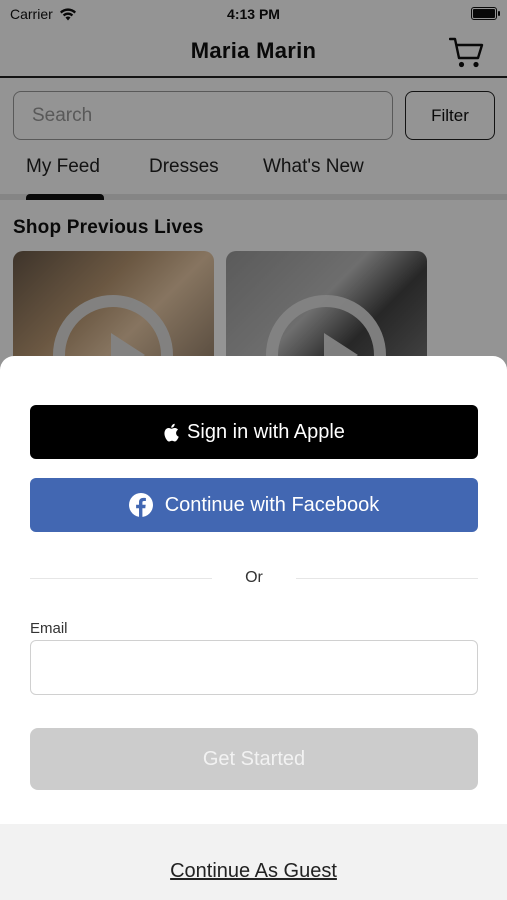 This screenshot has width=507, height=900. I want to click on continue-with-facebook-button: Continue with Facebook, so click(254, 505).